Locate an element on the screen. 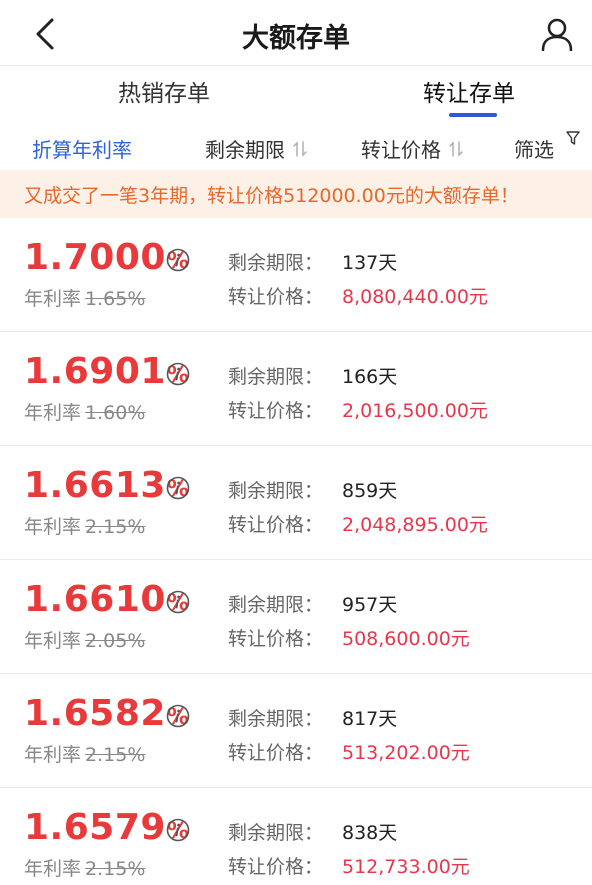  filter-button: 筛选 is located at coordinates (534, 148).